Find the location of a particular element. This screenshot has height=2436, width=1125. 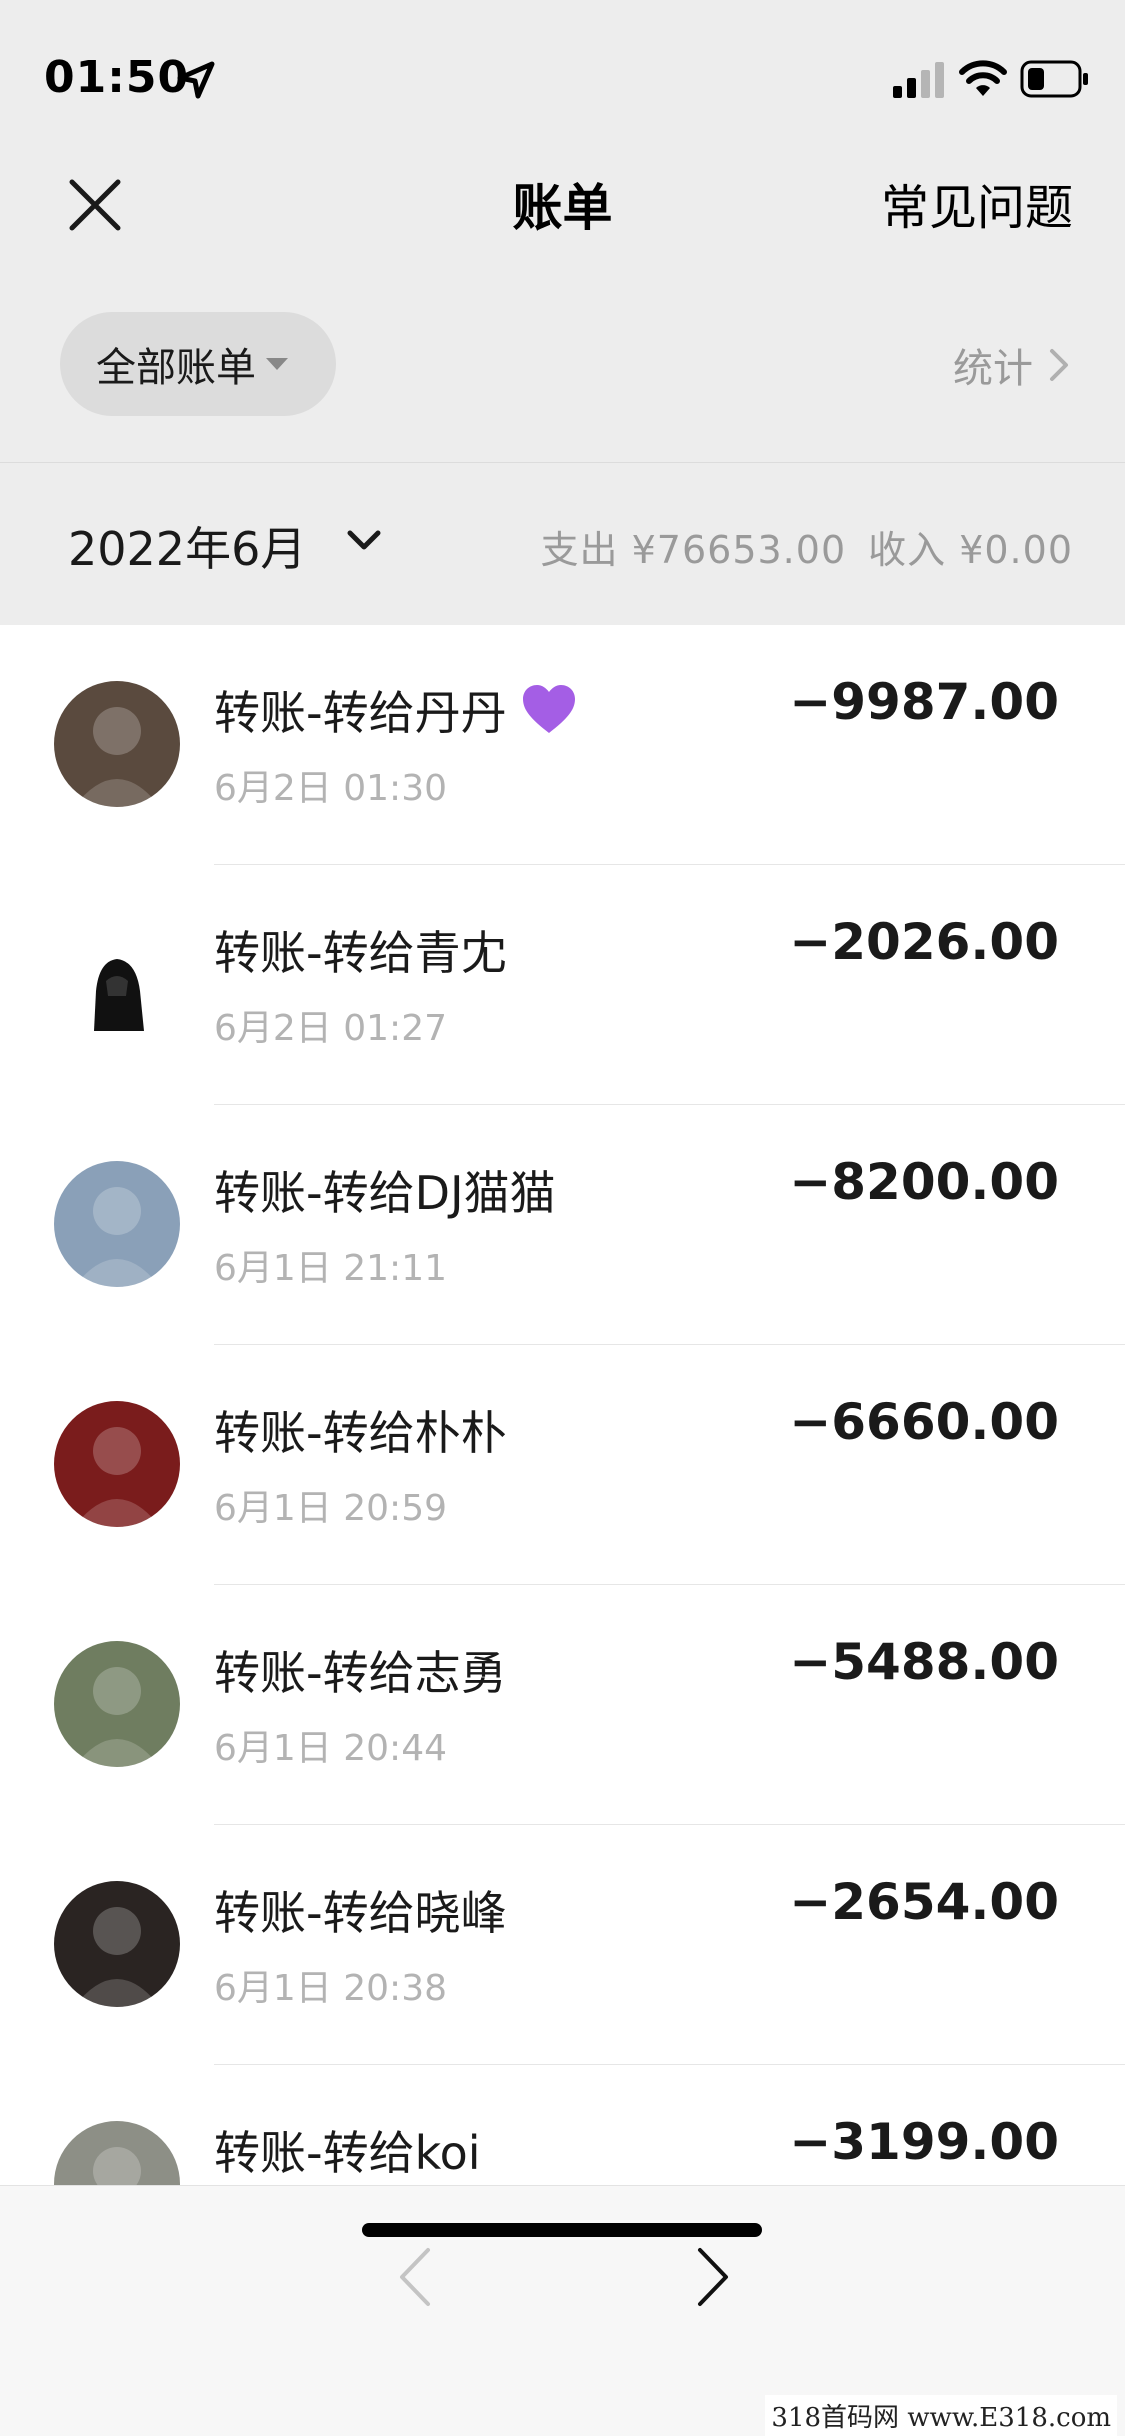

bill-time: 6月2日 01:30 is located at coordinates (330, 788).